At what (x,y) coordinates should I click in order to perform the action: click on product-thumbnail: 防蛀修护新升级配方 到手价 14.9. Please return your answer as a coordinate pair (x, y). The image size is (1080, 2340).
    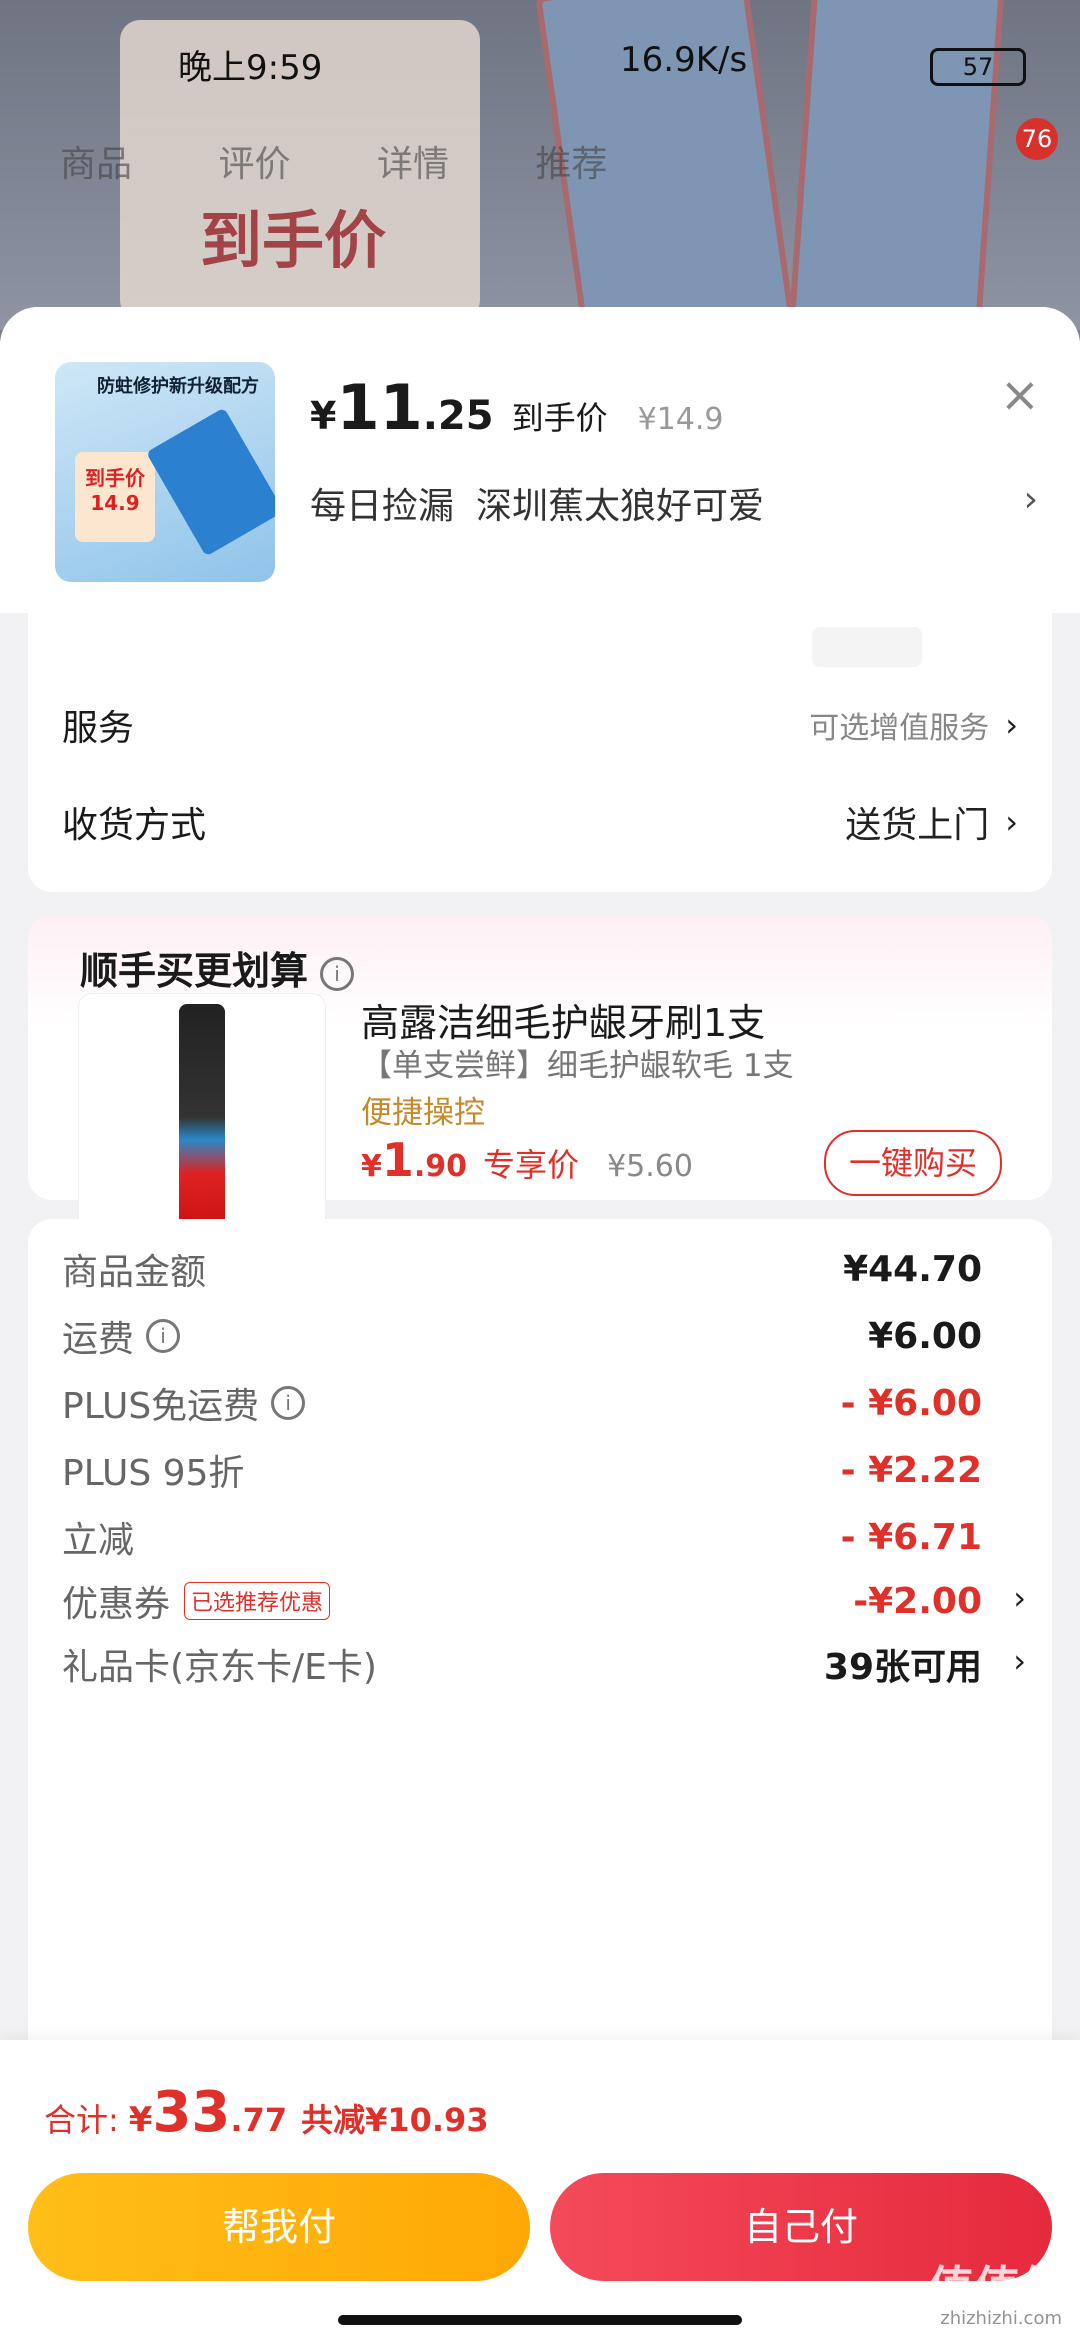
    Looking at the image, I should click on (165, 472).